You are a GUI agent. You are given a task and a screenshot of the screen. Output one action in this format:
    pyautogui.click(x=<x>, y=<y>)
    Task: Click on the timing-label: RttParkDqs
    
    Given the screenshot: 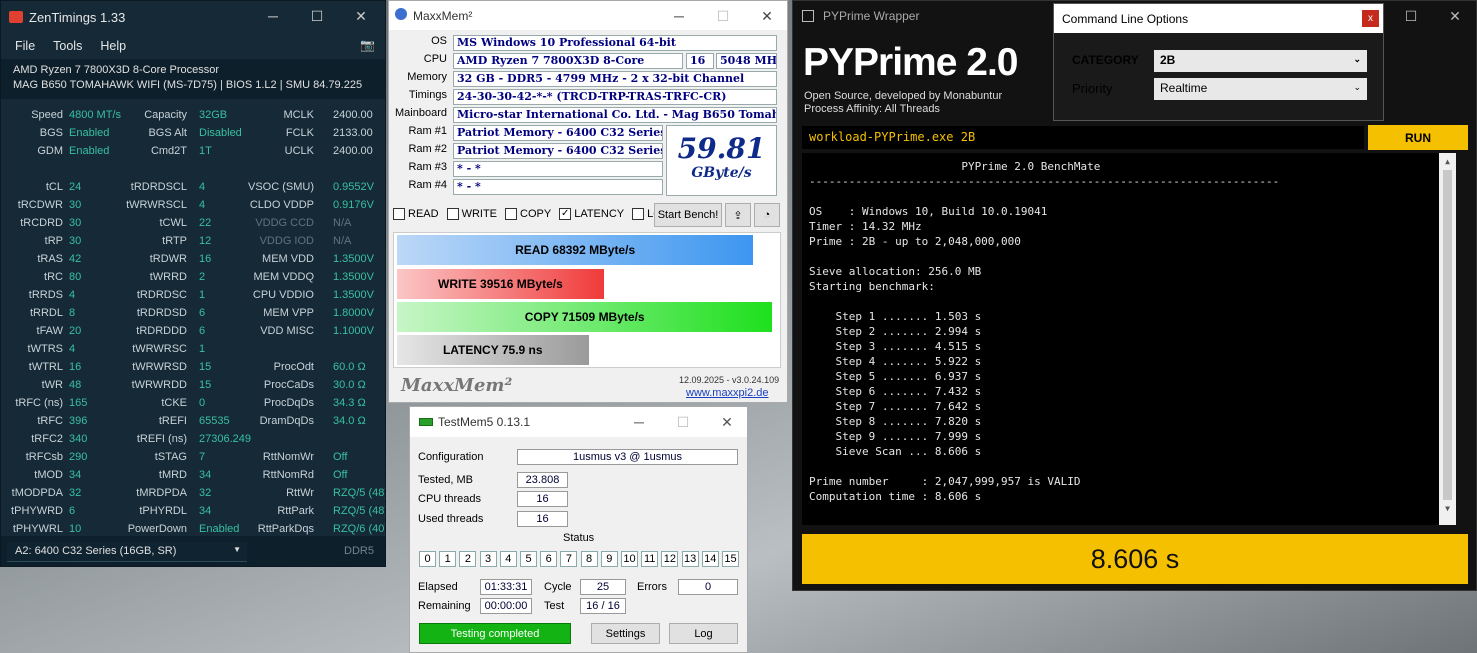 What is the action you would take?
    pyautogui.click(x=285, y=529)
    